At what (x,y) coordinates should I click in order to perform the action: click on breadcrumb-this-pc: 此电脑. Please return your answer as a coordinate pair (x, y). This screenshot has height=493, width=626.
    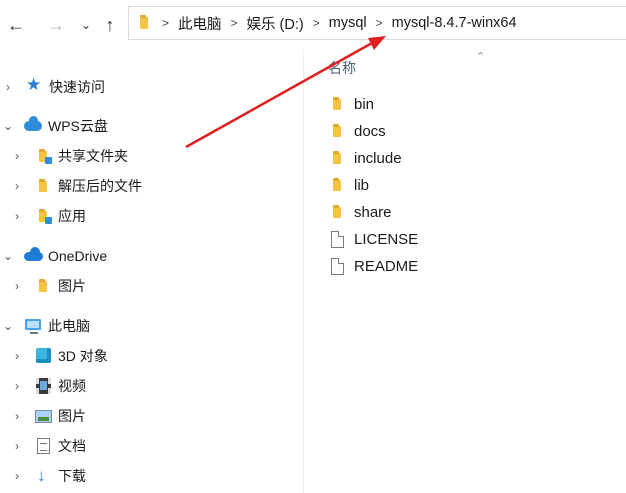
    Looking at the image, I should click on (200, 23).